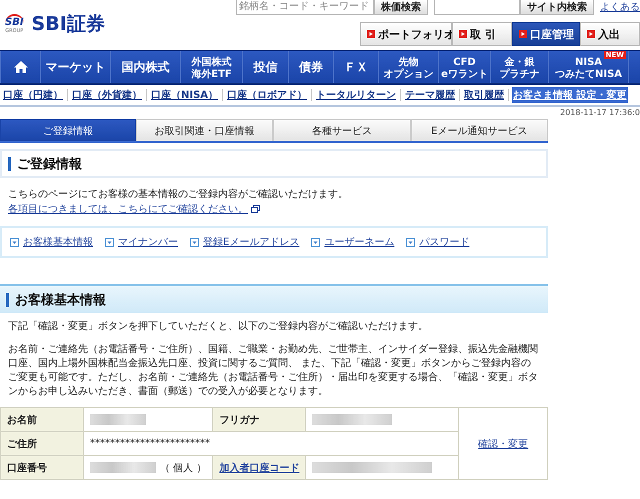 The image size is (640, 499). I want to click on anchor-link: パスワード, so click(444, 242).